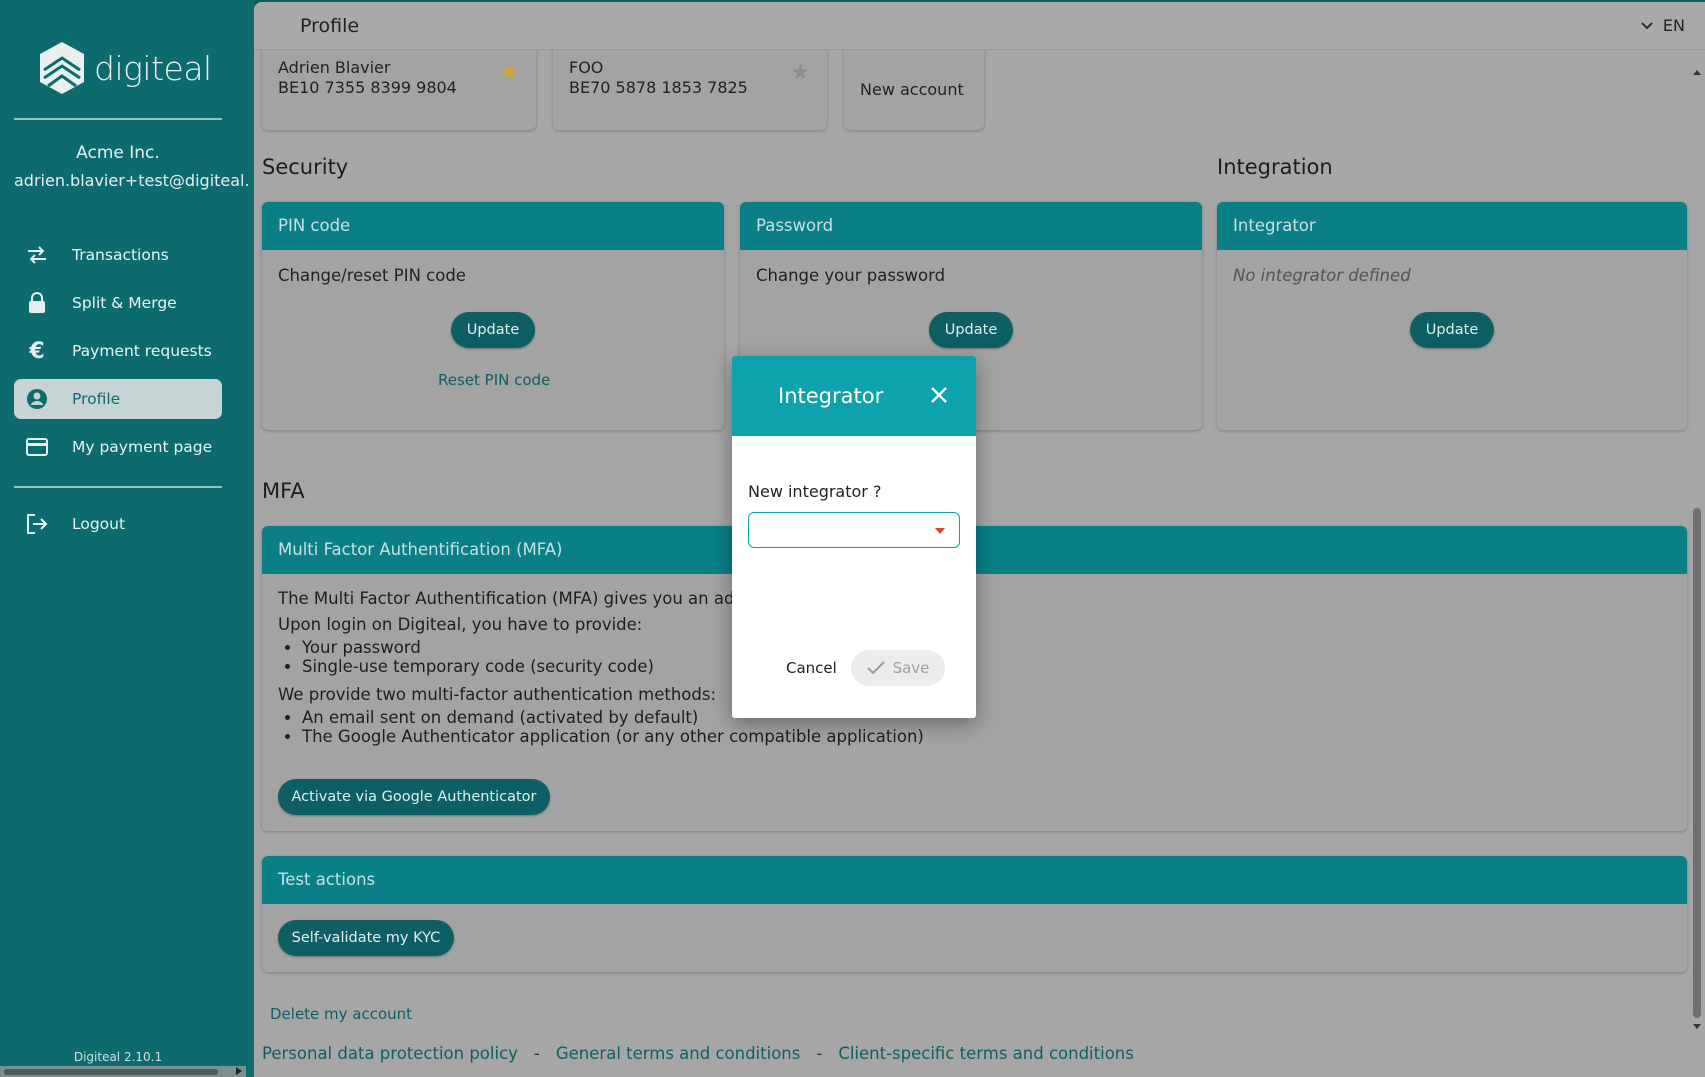 This screenshot has width=1705, height=1077. I want to click on logout-button: Logout, so click(118, 524).